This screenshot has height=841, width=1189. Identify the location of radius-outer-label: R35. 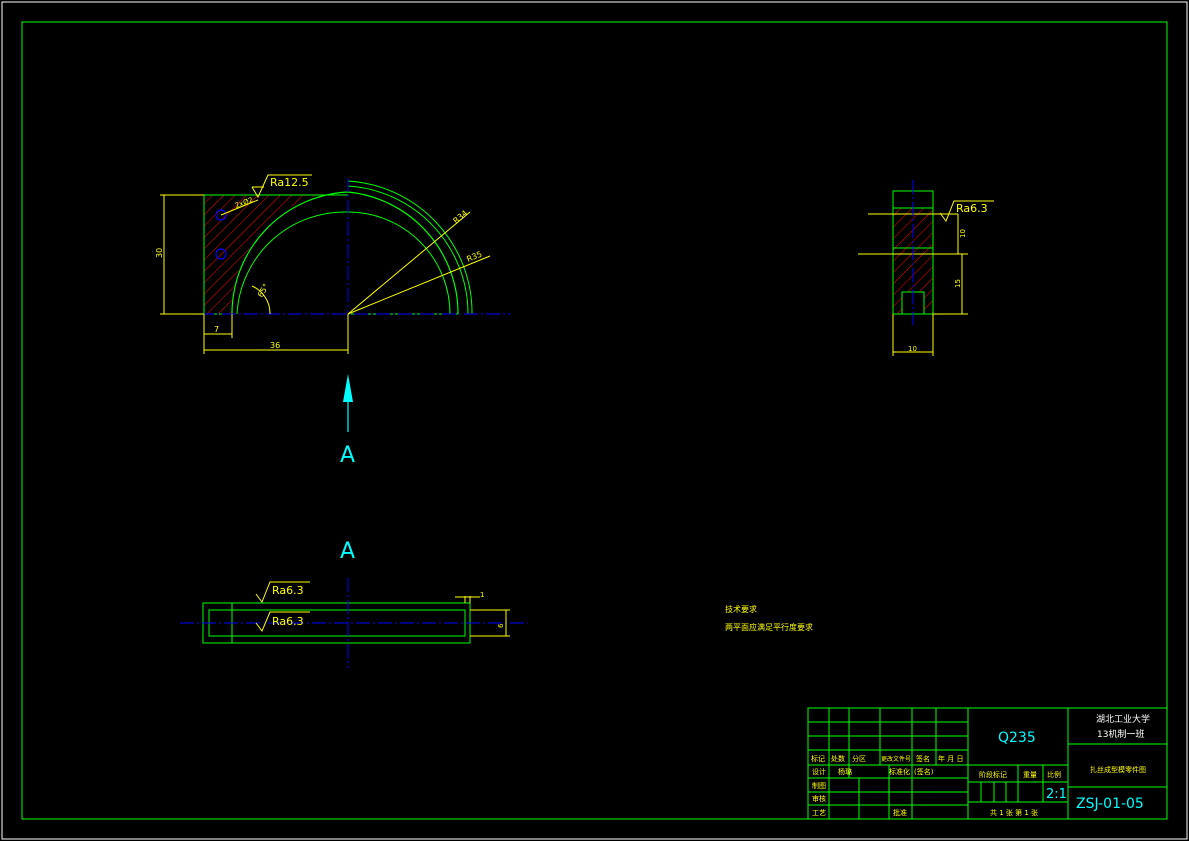
(474, 257).